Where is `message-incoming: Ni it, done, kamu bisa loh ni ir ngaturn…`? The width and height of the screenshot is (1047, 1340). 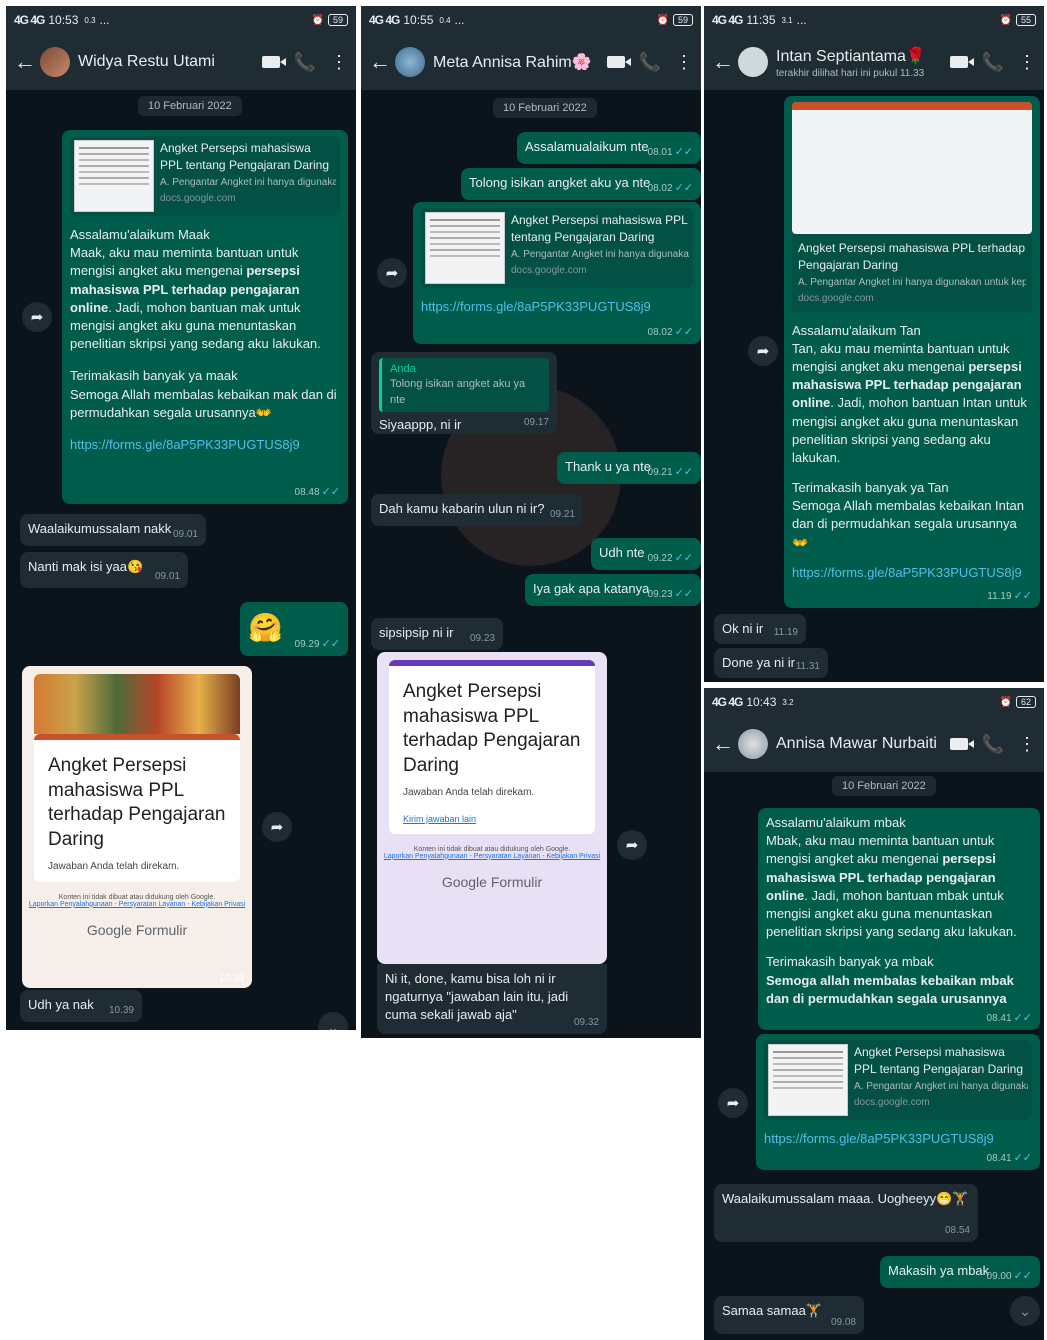 message-incoming: Ni it, done, kamu bisa loh ni ir ngaturn… is located at coordinates (492, 999).